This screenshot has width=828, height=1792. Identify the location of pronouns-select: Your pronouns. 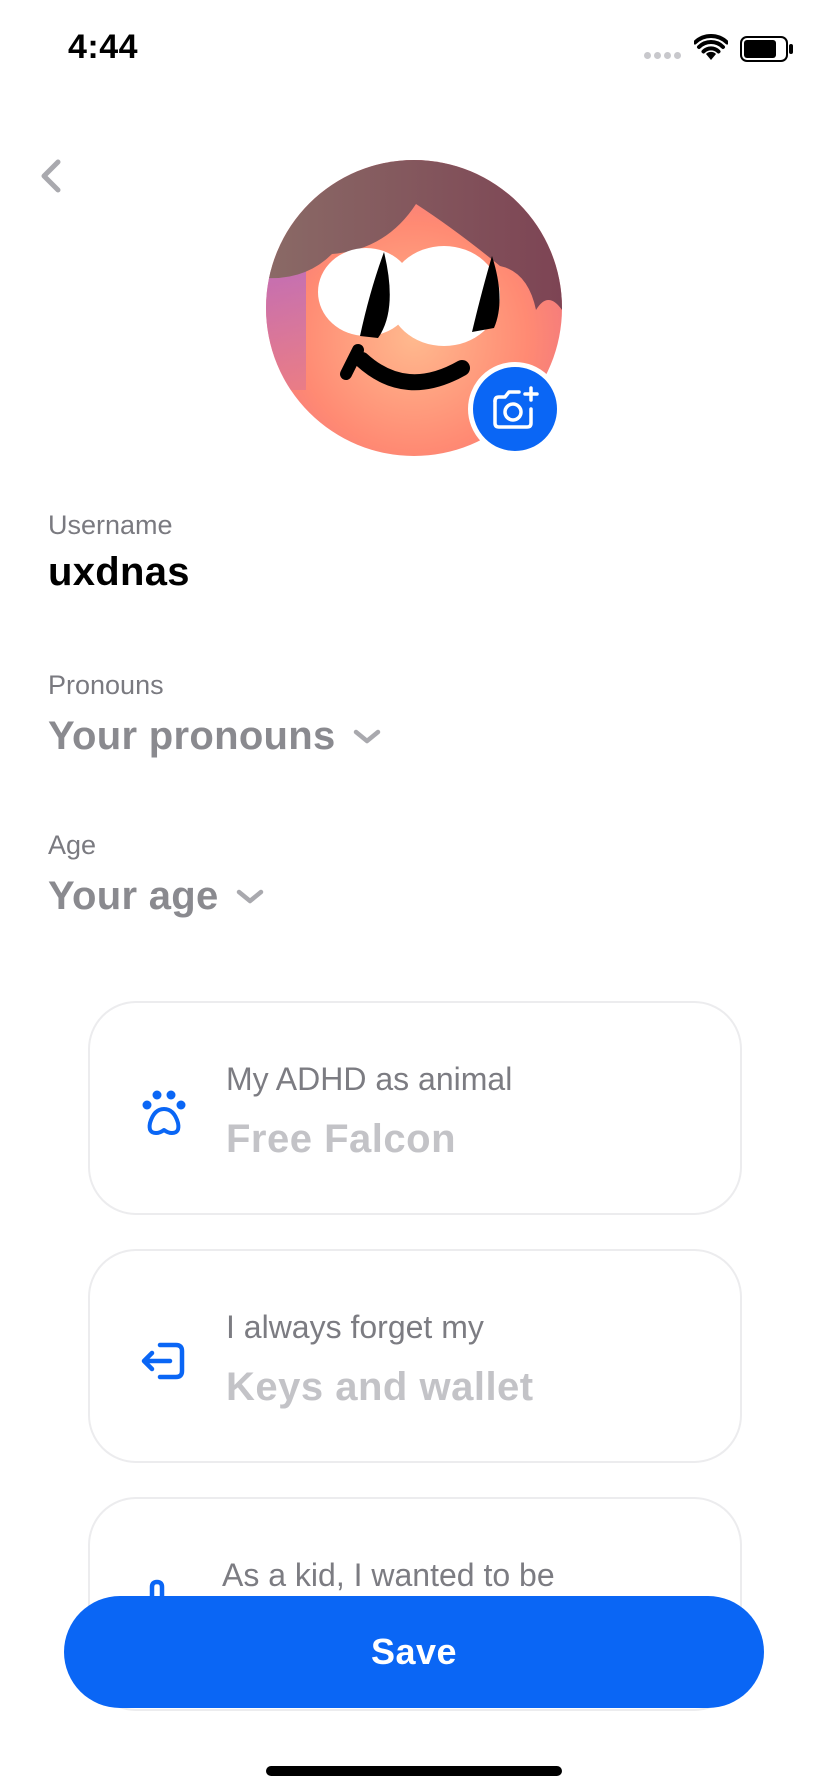
(215, 736).